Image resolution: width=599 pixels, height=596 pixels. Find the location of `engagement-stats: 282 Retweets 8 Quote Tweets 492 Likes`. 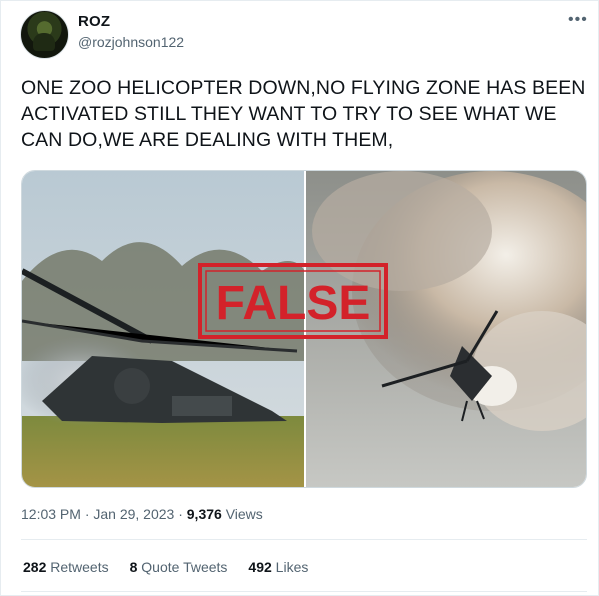

engagement-stats: 282 Retweets 8 Quote Tweets 492 Likes is located at coordinates (165, 567).